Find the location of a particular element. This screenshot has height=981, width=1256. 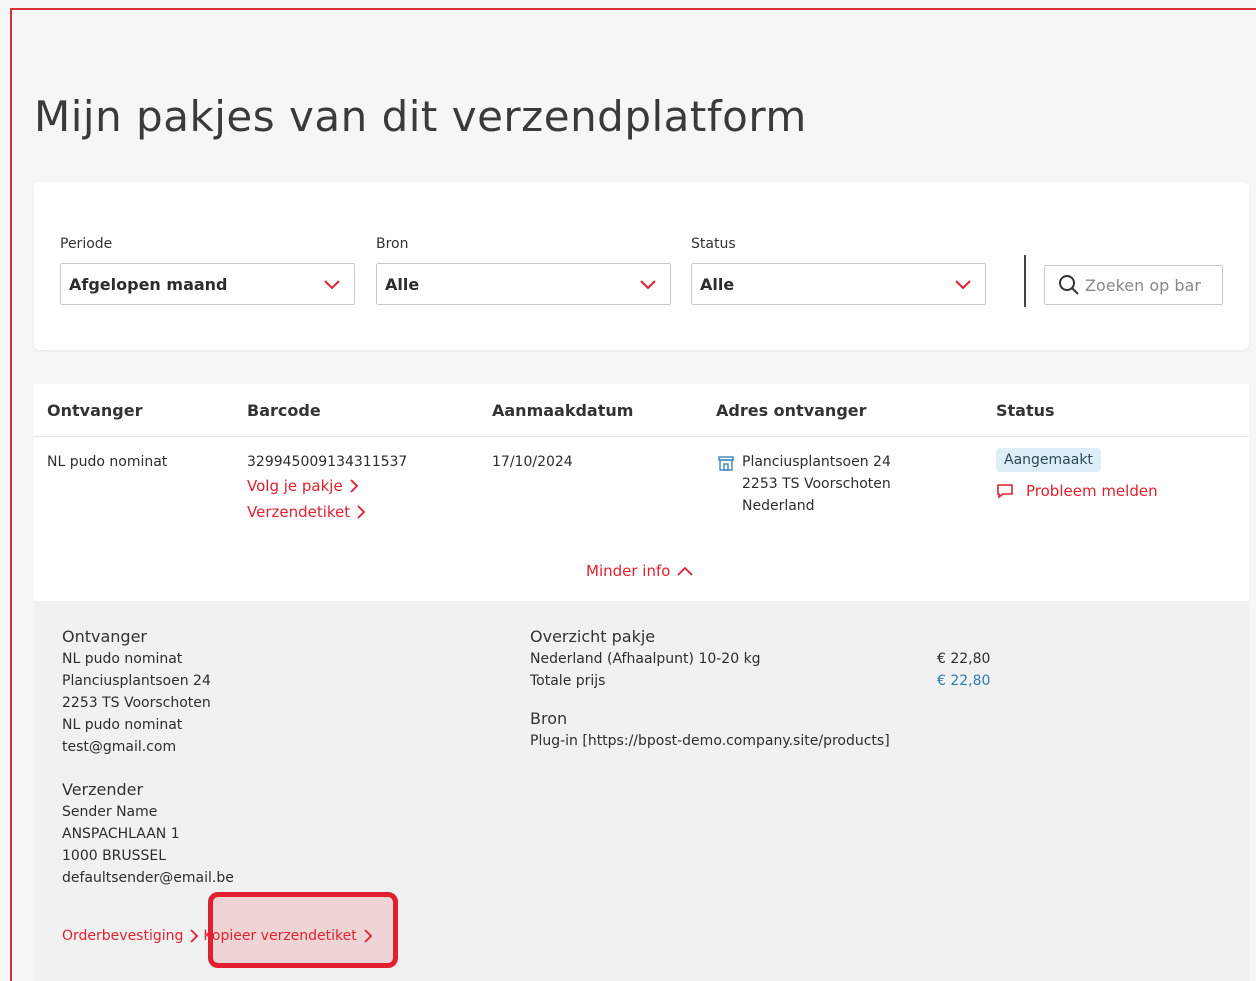

sender-line: 1000 BRUSSEL is located at coordinates (114, 856).